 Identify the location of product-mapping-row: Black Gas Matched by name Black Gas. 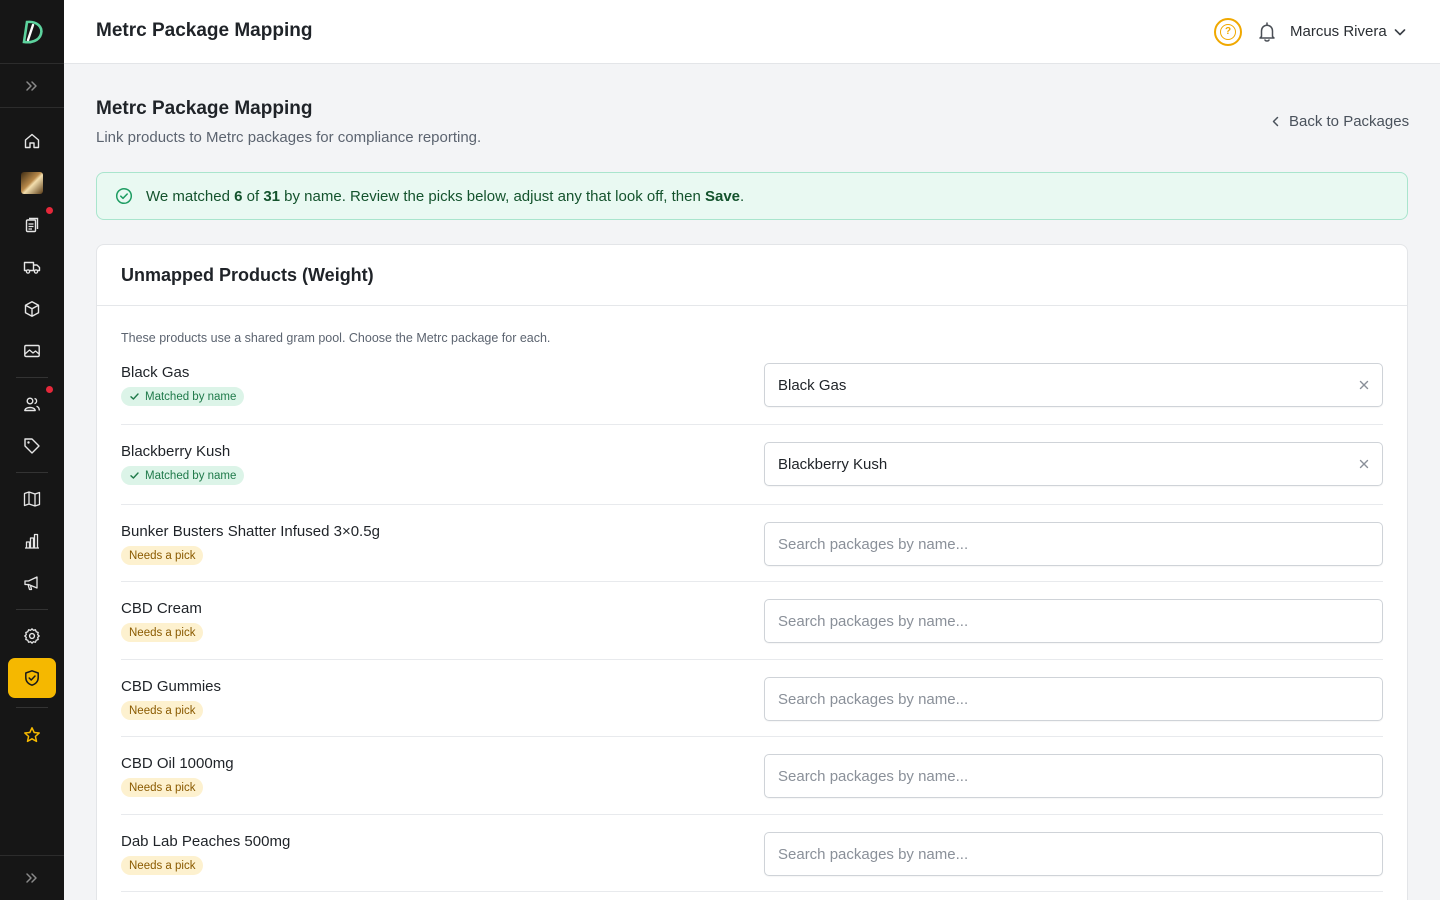
(752, 394).